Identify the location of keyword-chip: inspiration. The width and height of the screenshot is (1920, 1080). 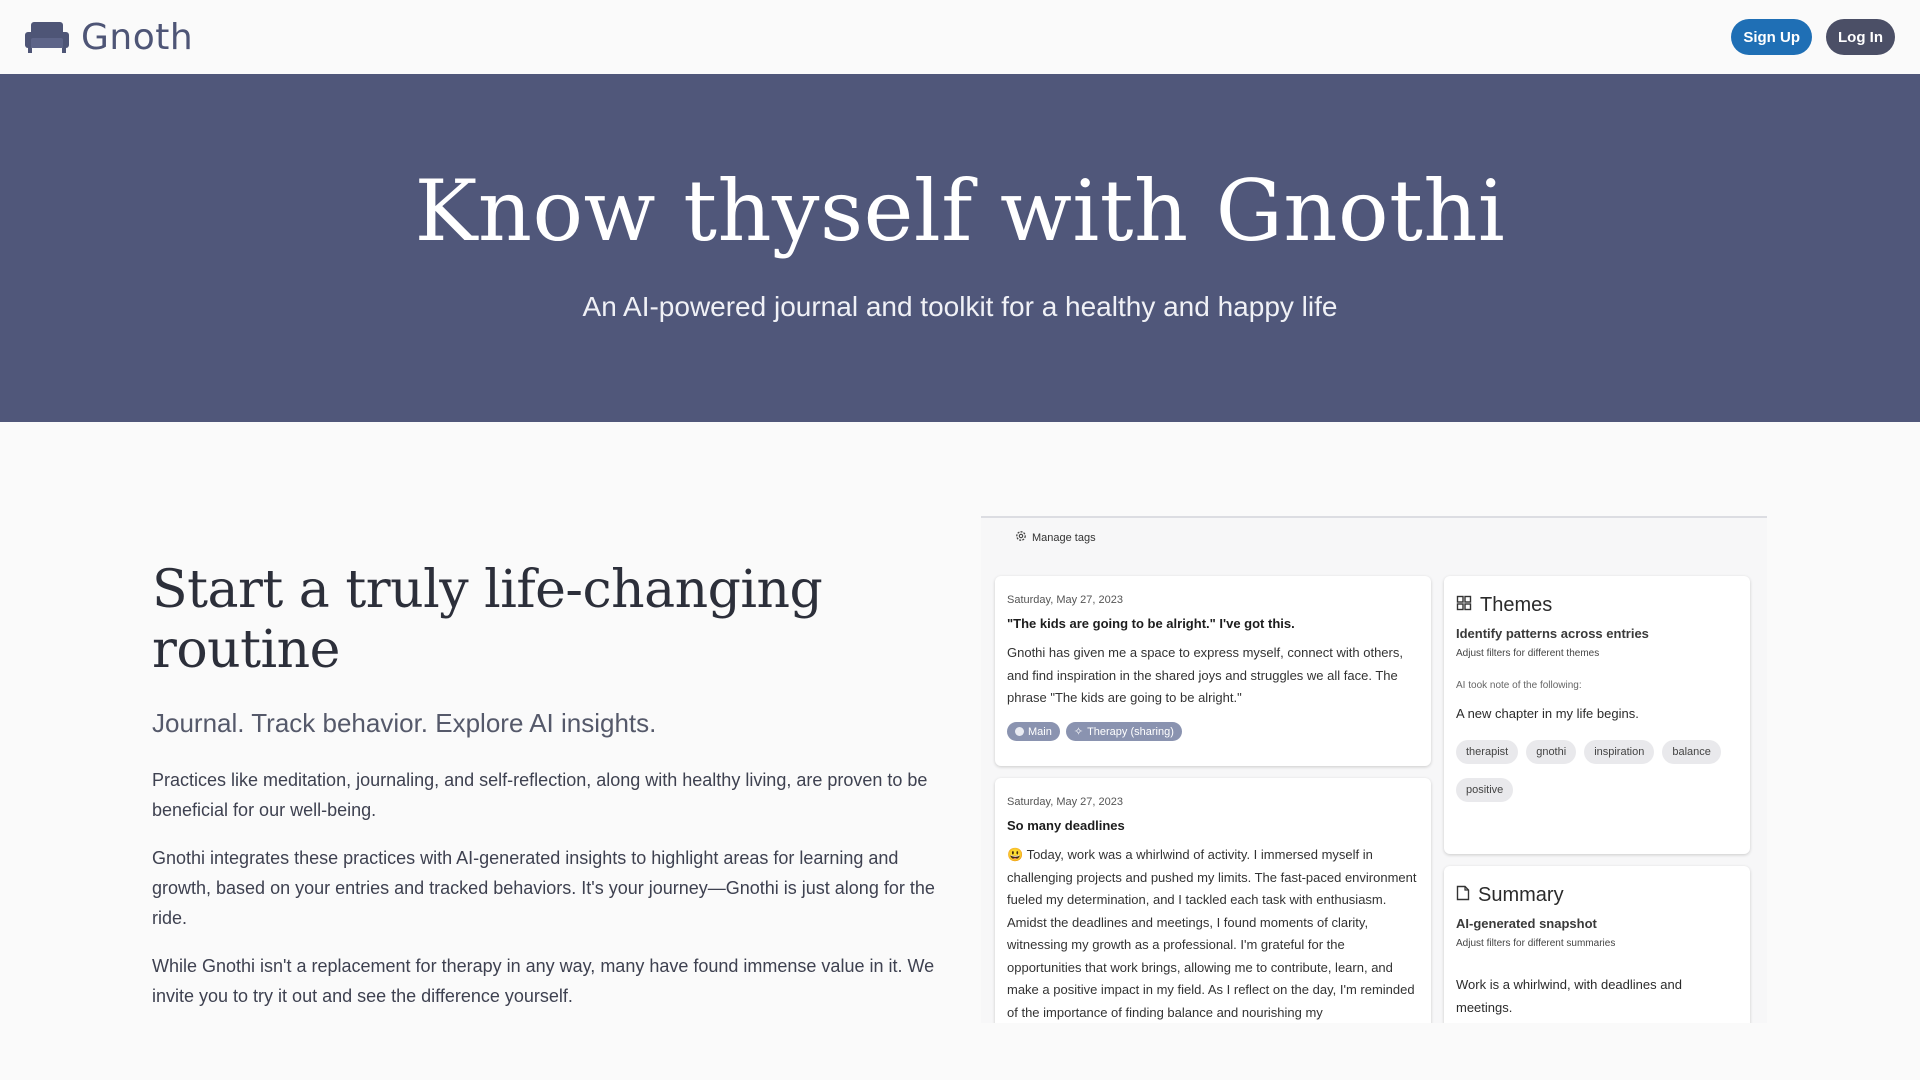
(1619, 752).